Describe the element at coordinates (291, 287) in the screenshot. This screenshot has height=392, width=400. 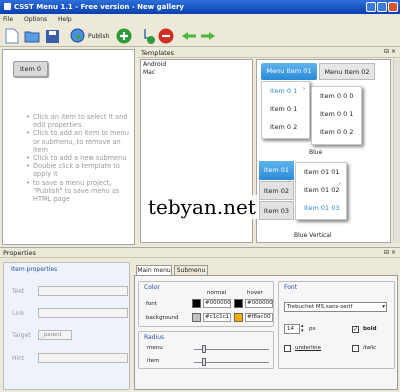
I see `font-label: Font` at that location.